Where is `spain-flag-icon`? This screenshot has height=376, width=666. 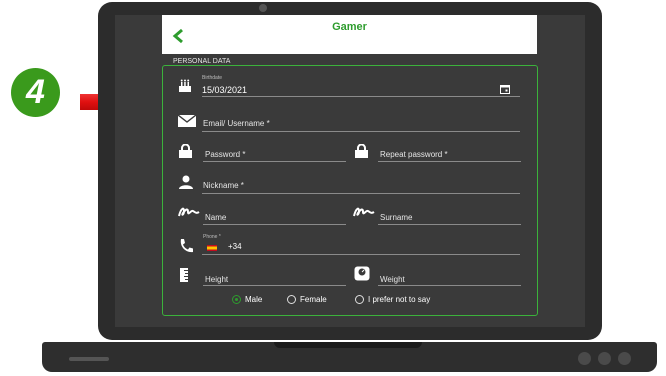 spain-flag-icon is located at coordinates (212, 248).